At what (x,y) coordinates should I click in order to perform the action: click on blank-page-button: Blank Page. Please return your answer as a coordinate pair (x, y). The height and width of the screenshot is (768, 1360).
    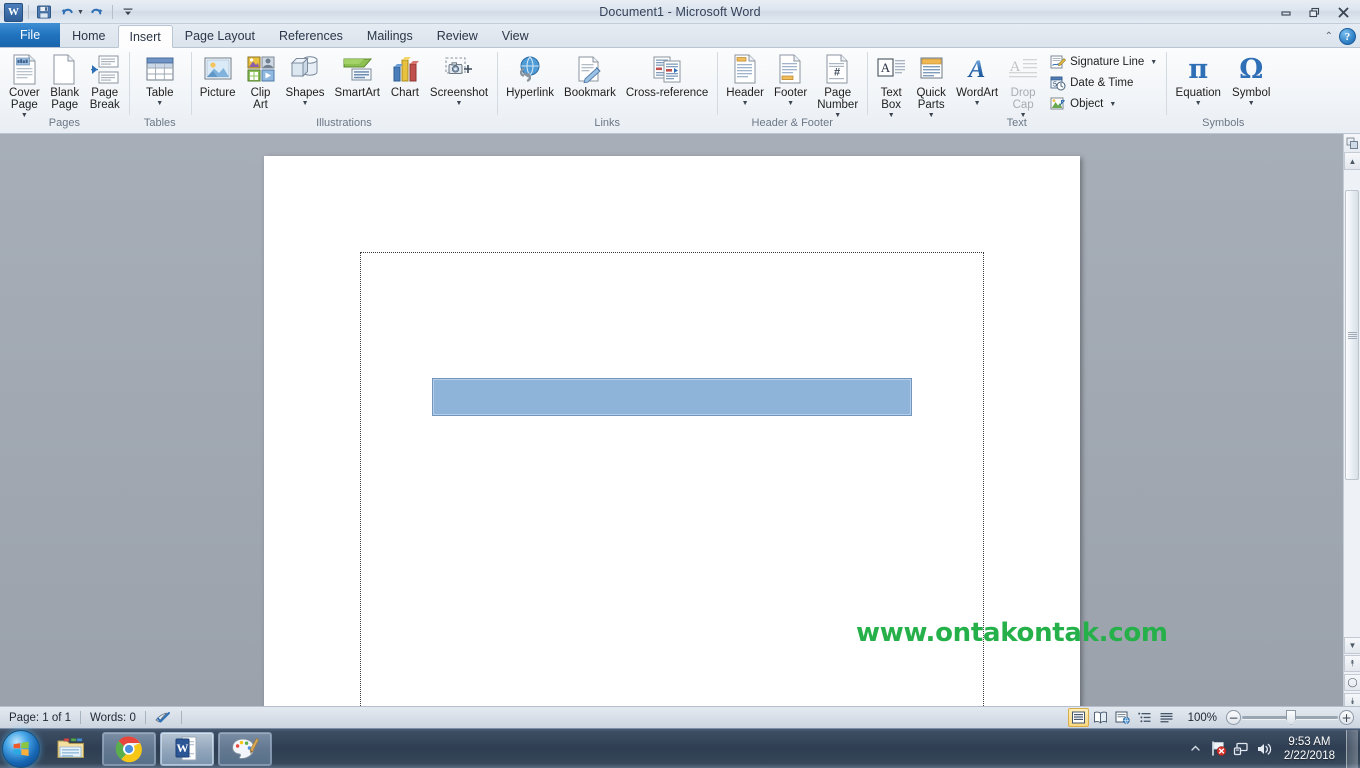
    Looking at the image, I should click on (65, 82).